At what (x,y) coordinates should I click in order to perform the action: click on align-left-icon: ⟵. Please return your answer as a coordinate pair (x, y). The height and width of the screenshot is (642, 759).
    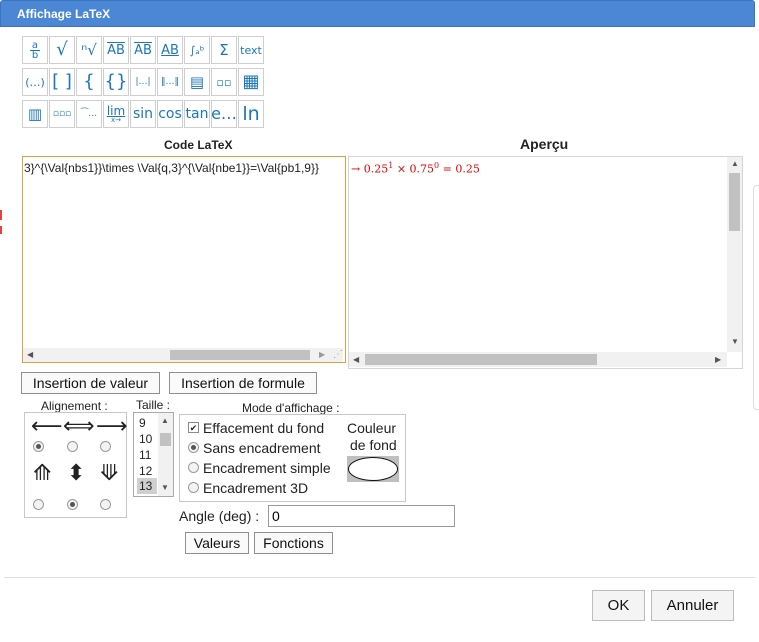
    Looking at the image, I should click on (47, 427).